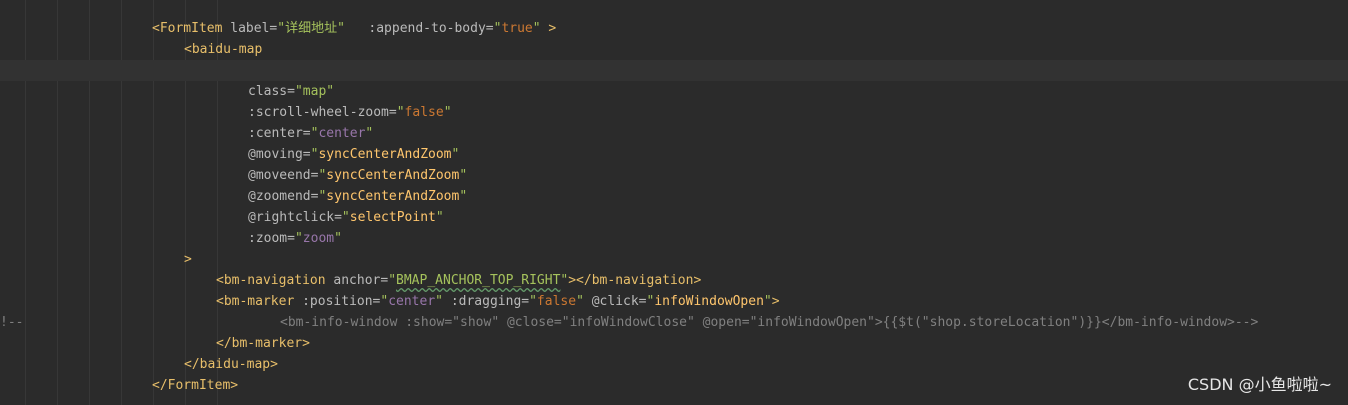 Image resolution: width=1348 pixels, height=405 pixels. What do you see at coordinates (674, 133) in the screenshot?
I see `code-line: :center="center"` at bounding box center [674, 133].